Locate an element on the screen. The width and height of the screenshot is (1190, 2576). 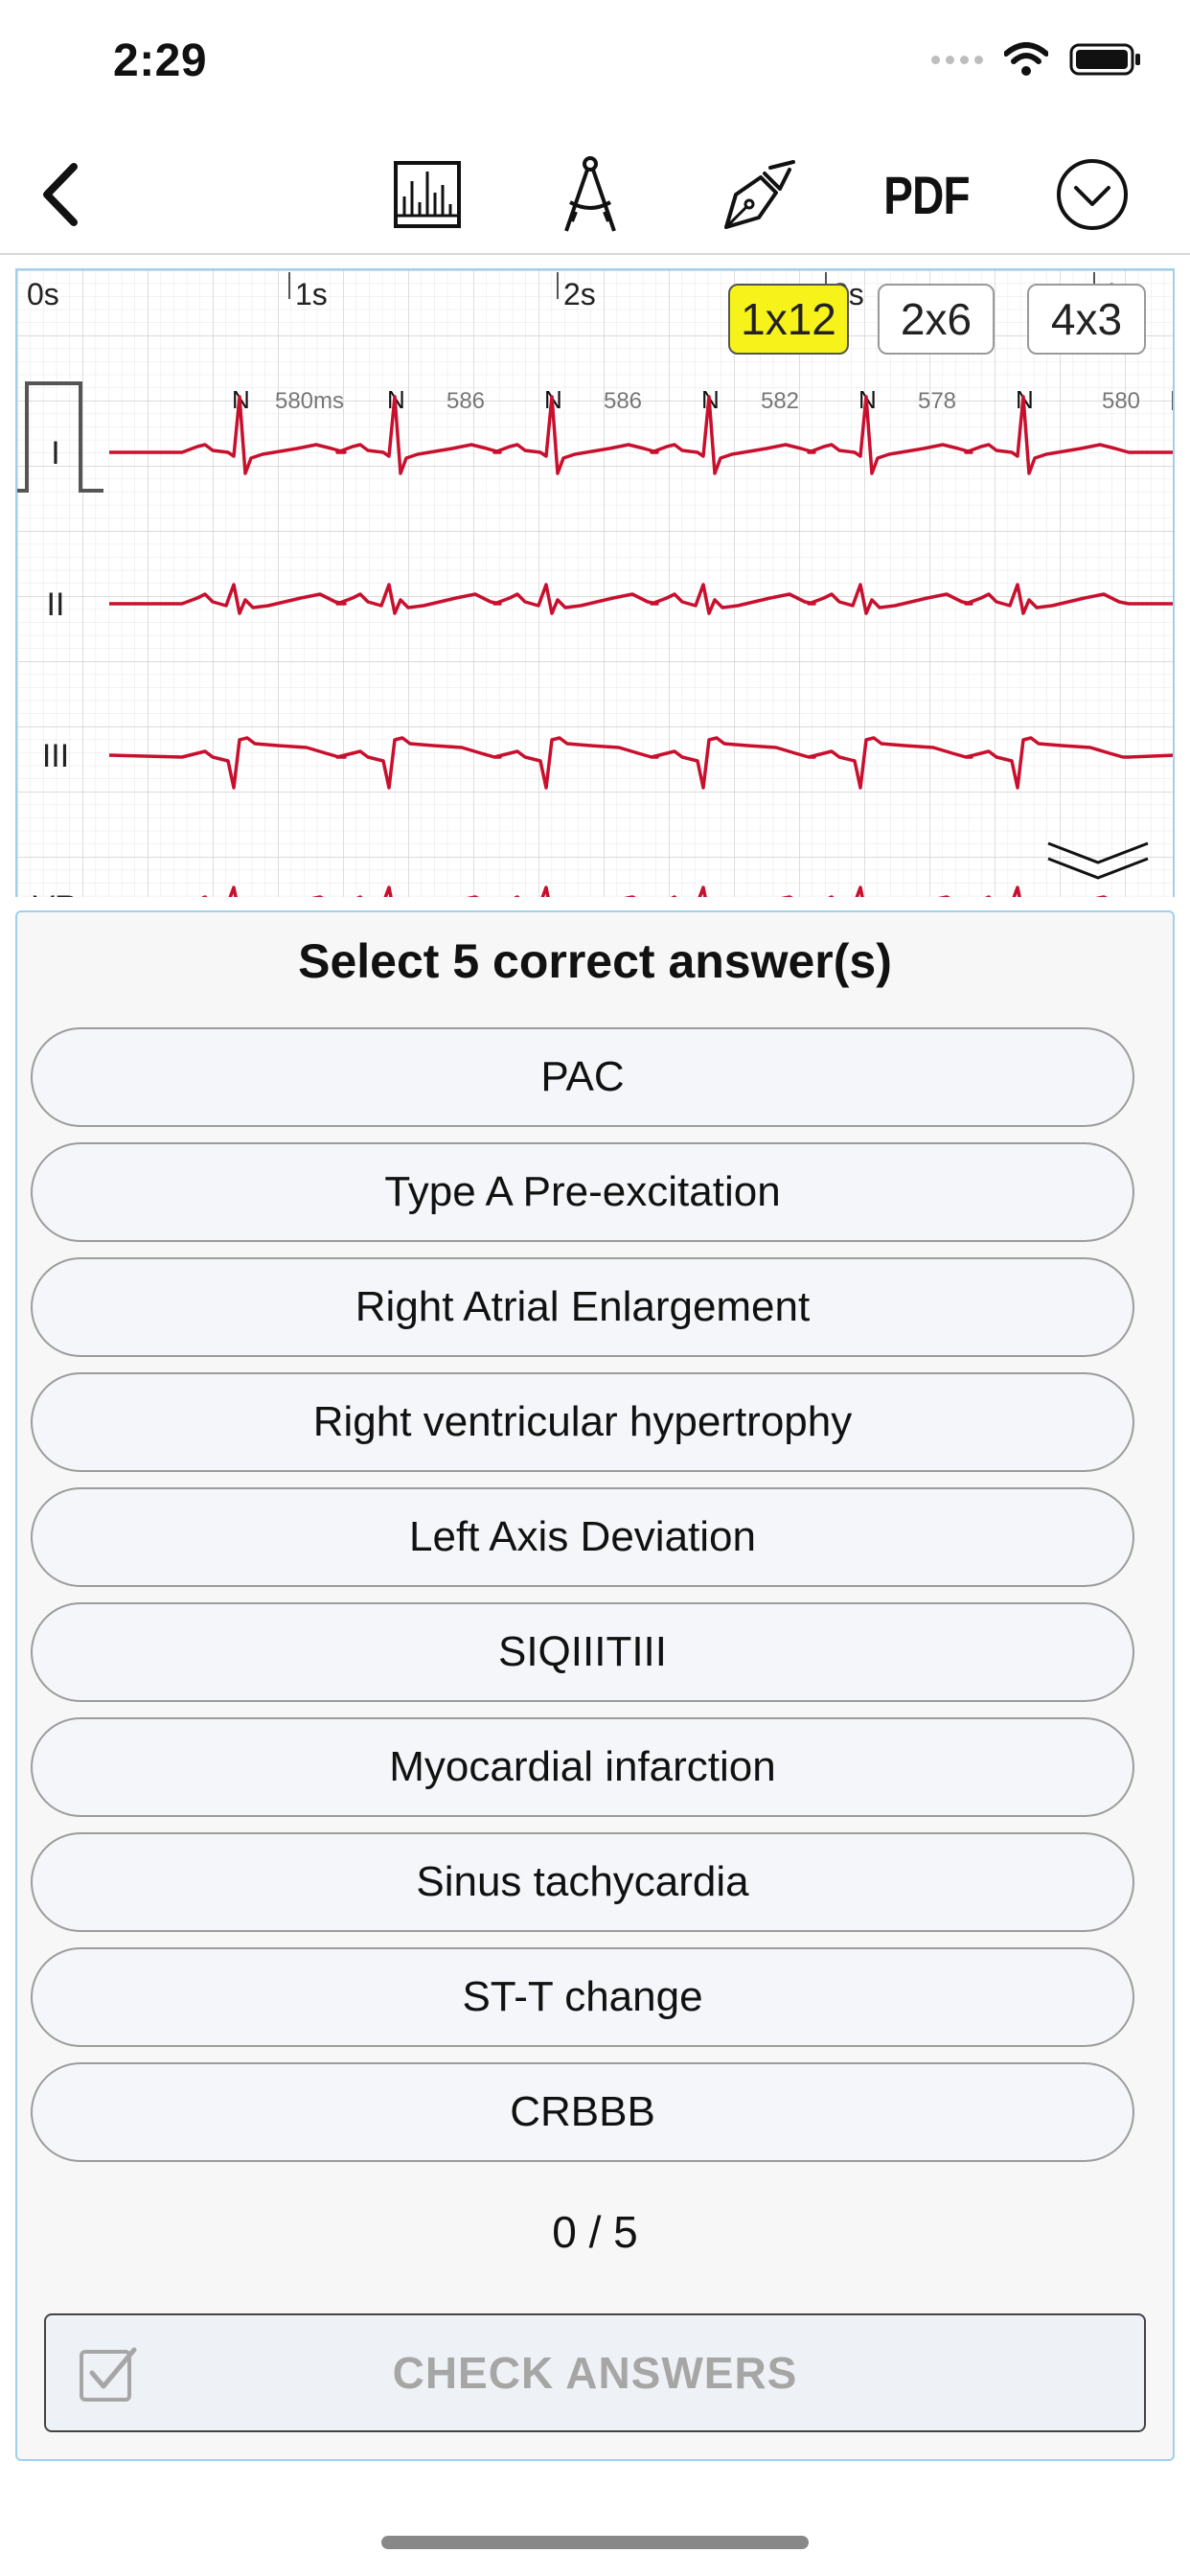
more-options-button is located at coordinates (1093, 194).